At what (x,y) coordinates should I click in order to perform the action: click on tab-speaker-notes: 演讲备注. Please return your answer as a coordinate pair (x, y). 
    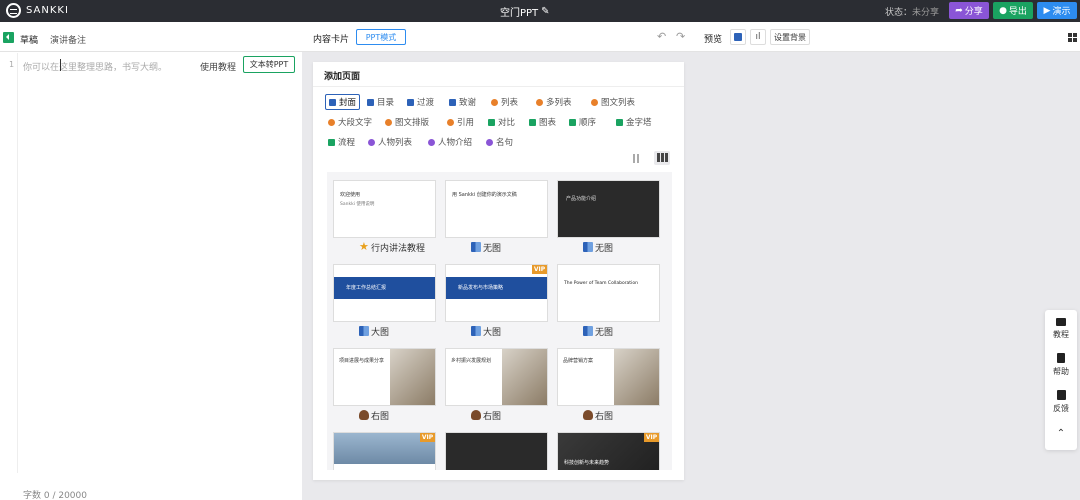
    Looking at the image, I should click on (68, 39).